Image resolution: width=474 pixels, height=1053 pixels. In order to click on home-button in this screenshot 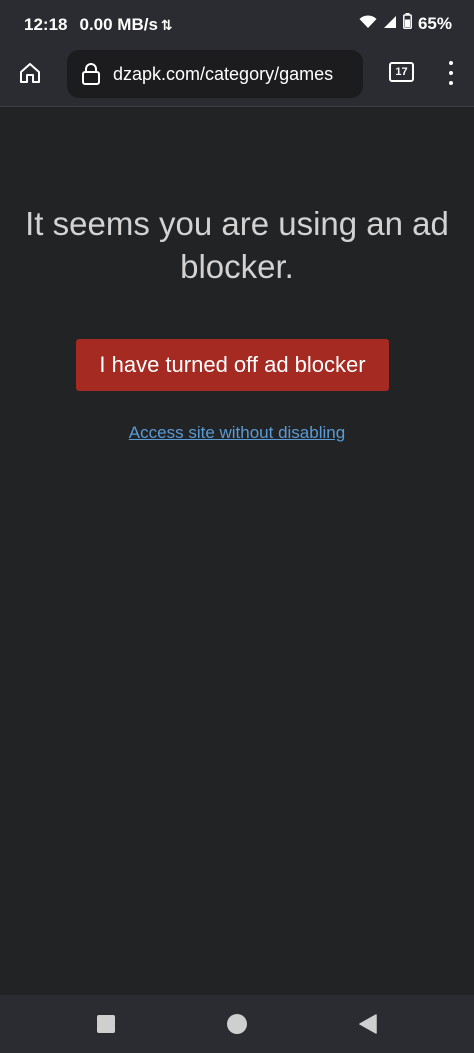, I will do `click(30, 75)`.